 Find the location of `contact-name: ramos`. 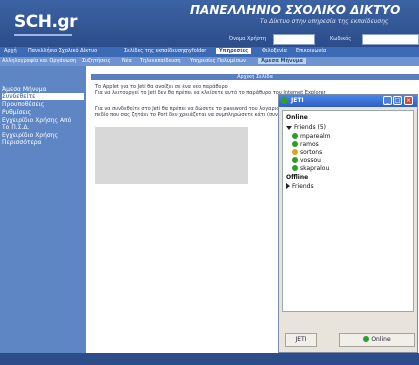

contact-name: ramos is located at coordinates (309, 144).